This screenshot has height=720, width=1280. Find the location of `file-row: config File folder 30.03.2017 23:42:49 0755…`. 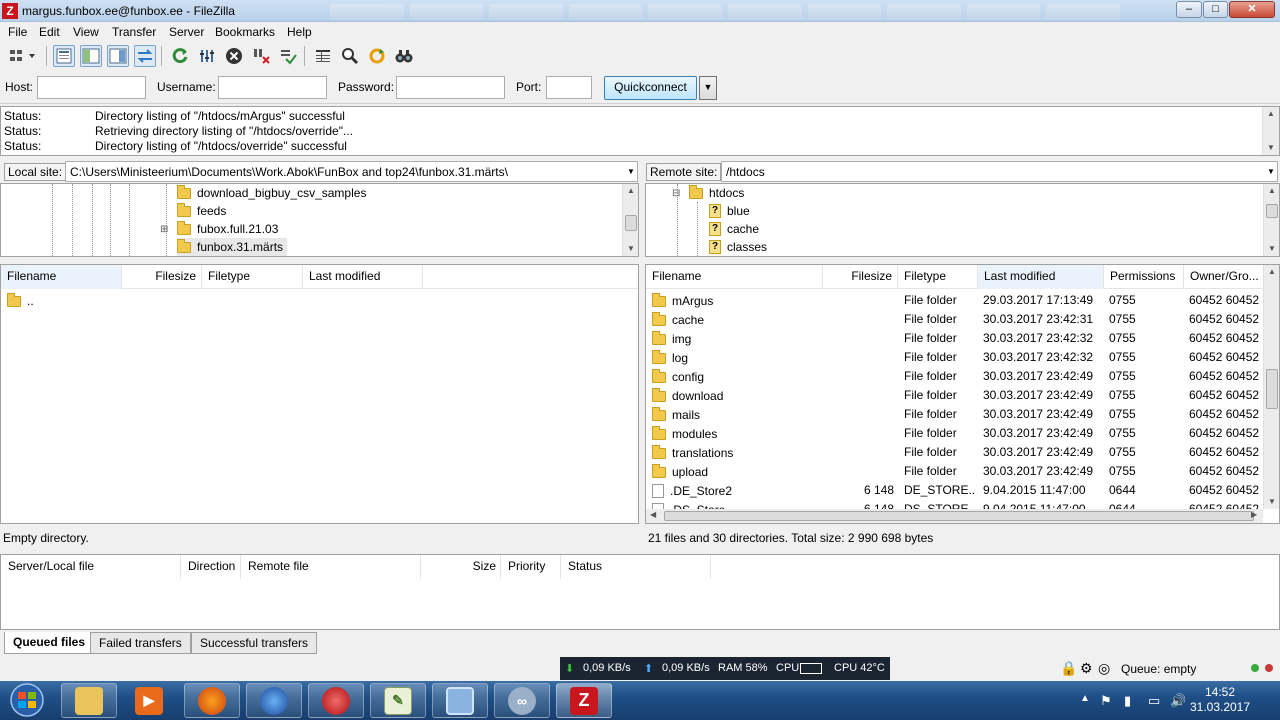

file-row: config File folder 30.03.2017 23:42:49 0755… is located at coordinates (954, 376).